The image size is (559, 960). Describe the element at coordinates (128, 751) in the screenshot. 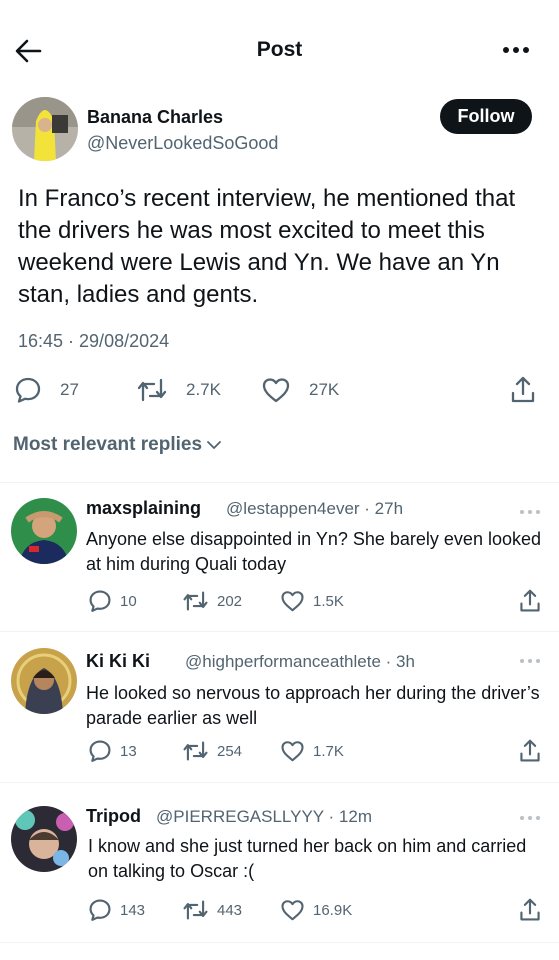

I see `reply-count: 13` at that location.